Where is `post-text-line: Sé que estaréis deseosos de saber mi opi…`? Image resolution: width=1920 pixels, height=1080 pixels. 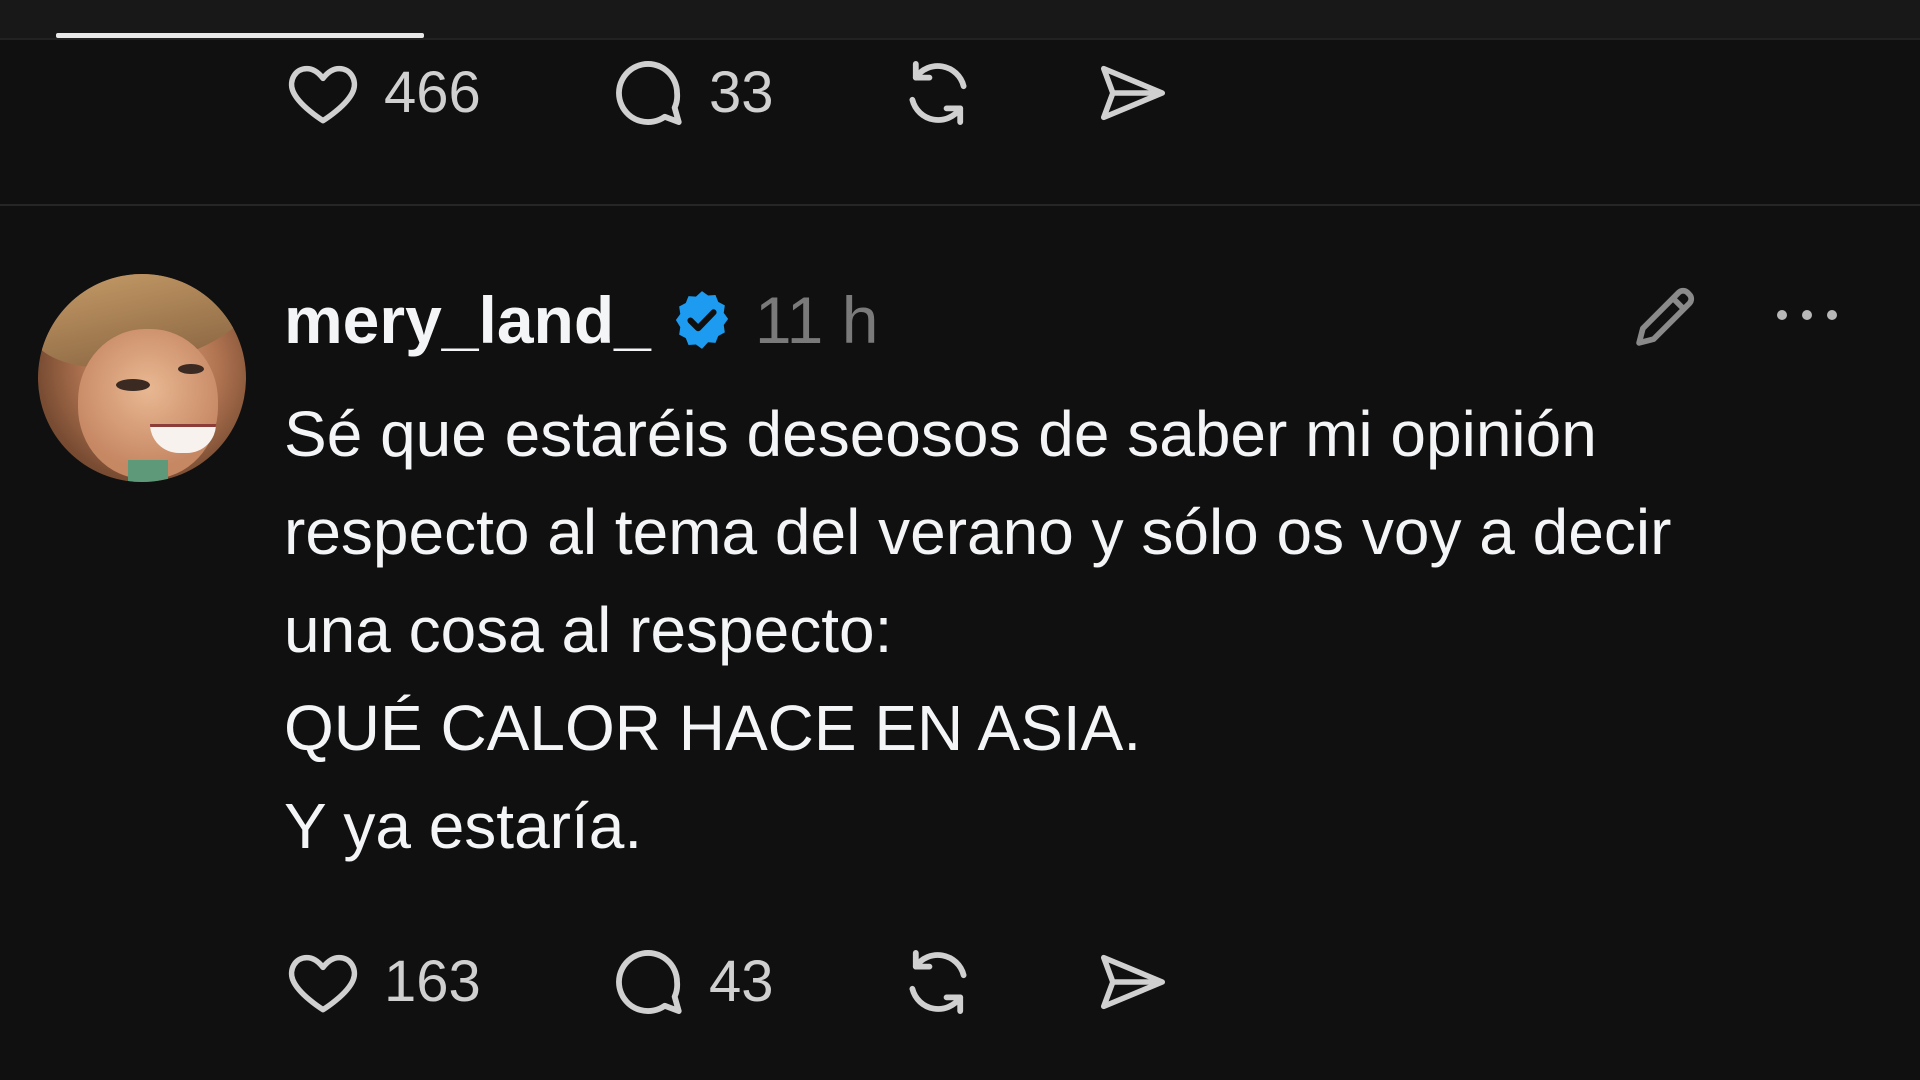
post-text-line: Sé que estaréis deseosos de saber mi opi… is located at coordinates (940, 434).